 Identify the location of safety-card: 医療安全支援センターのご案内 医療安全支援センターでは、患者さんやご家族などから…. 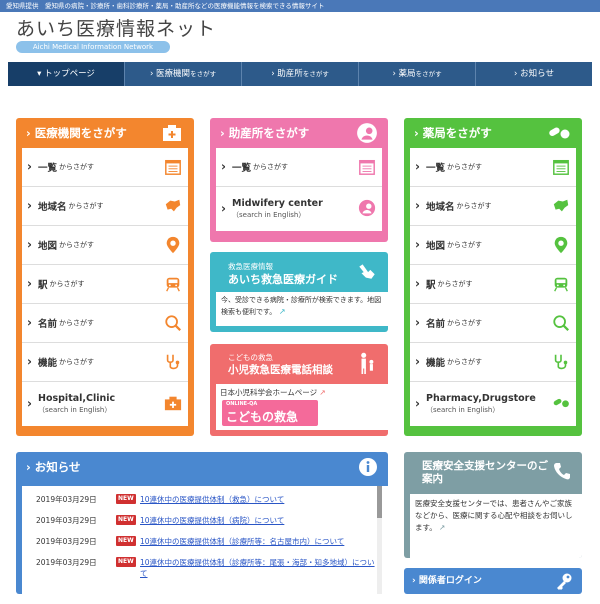
(493, 505).